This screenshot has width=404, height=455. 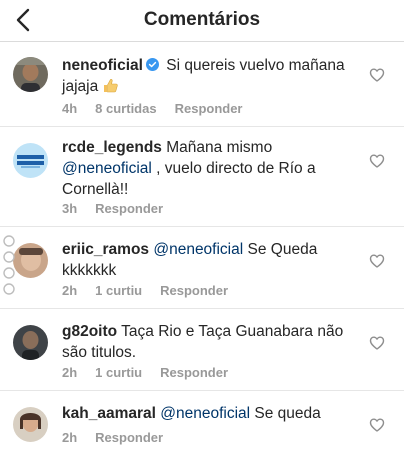 I want to click on comment-body: Mañana mismo, so click(x=219, y=147).